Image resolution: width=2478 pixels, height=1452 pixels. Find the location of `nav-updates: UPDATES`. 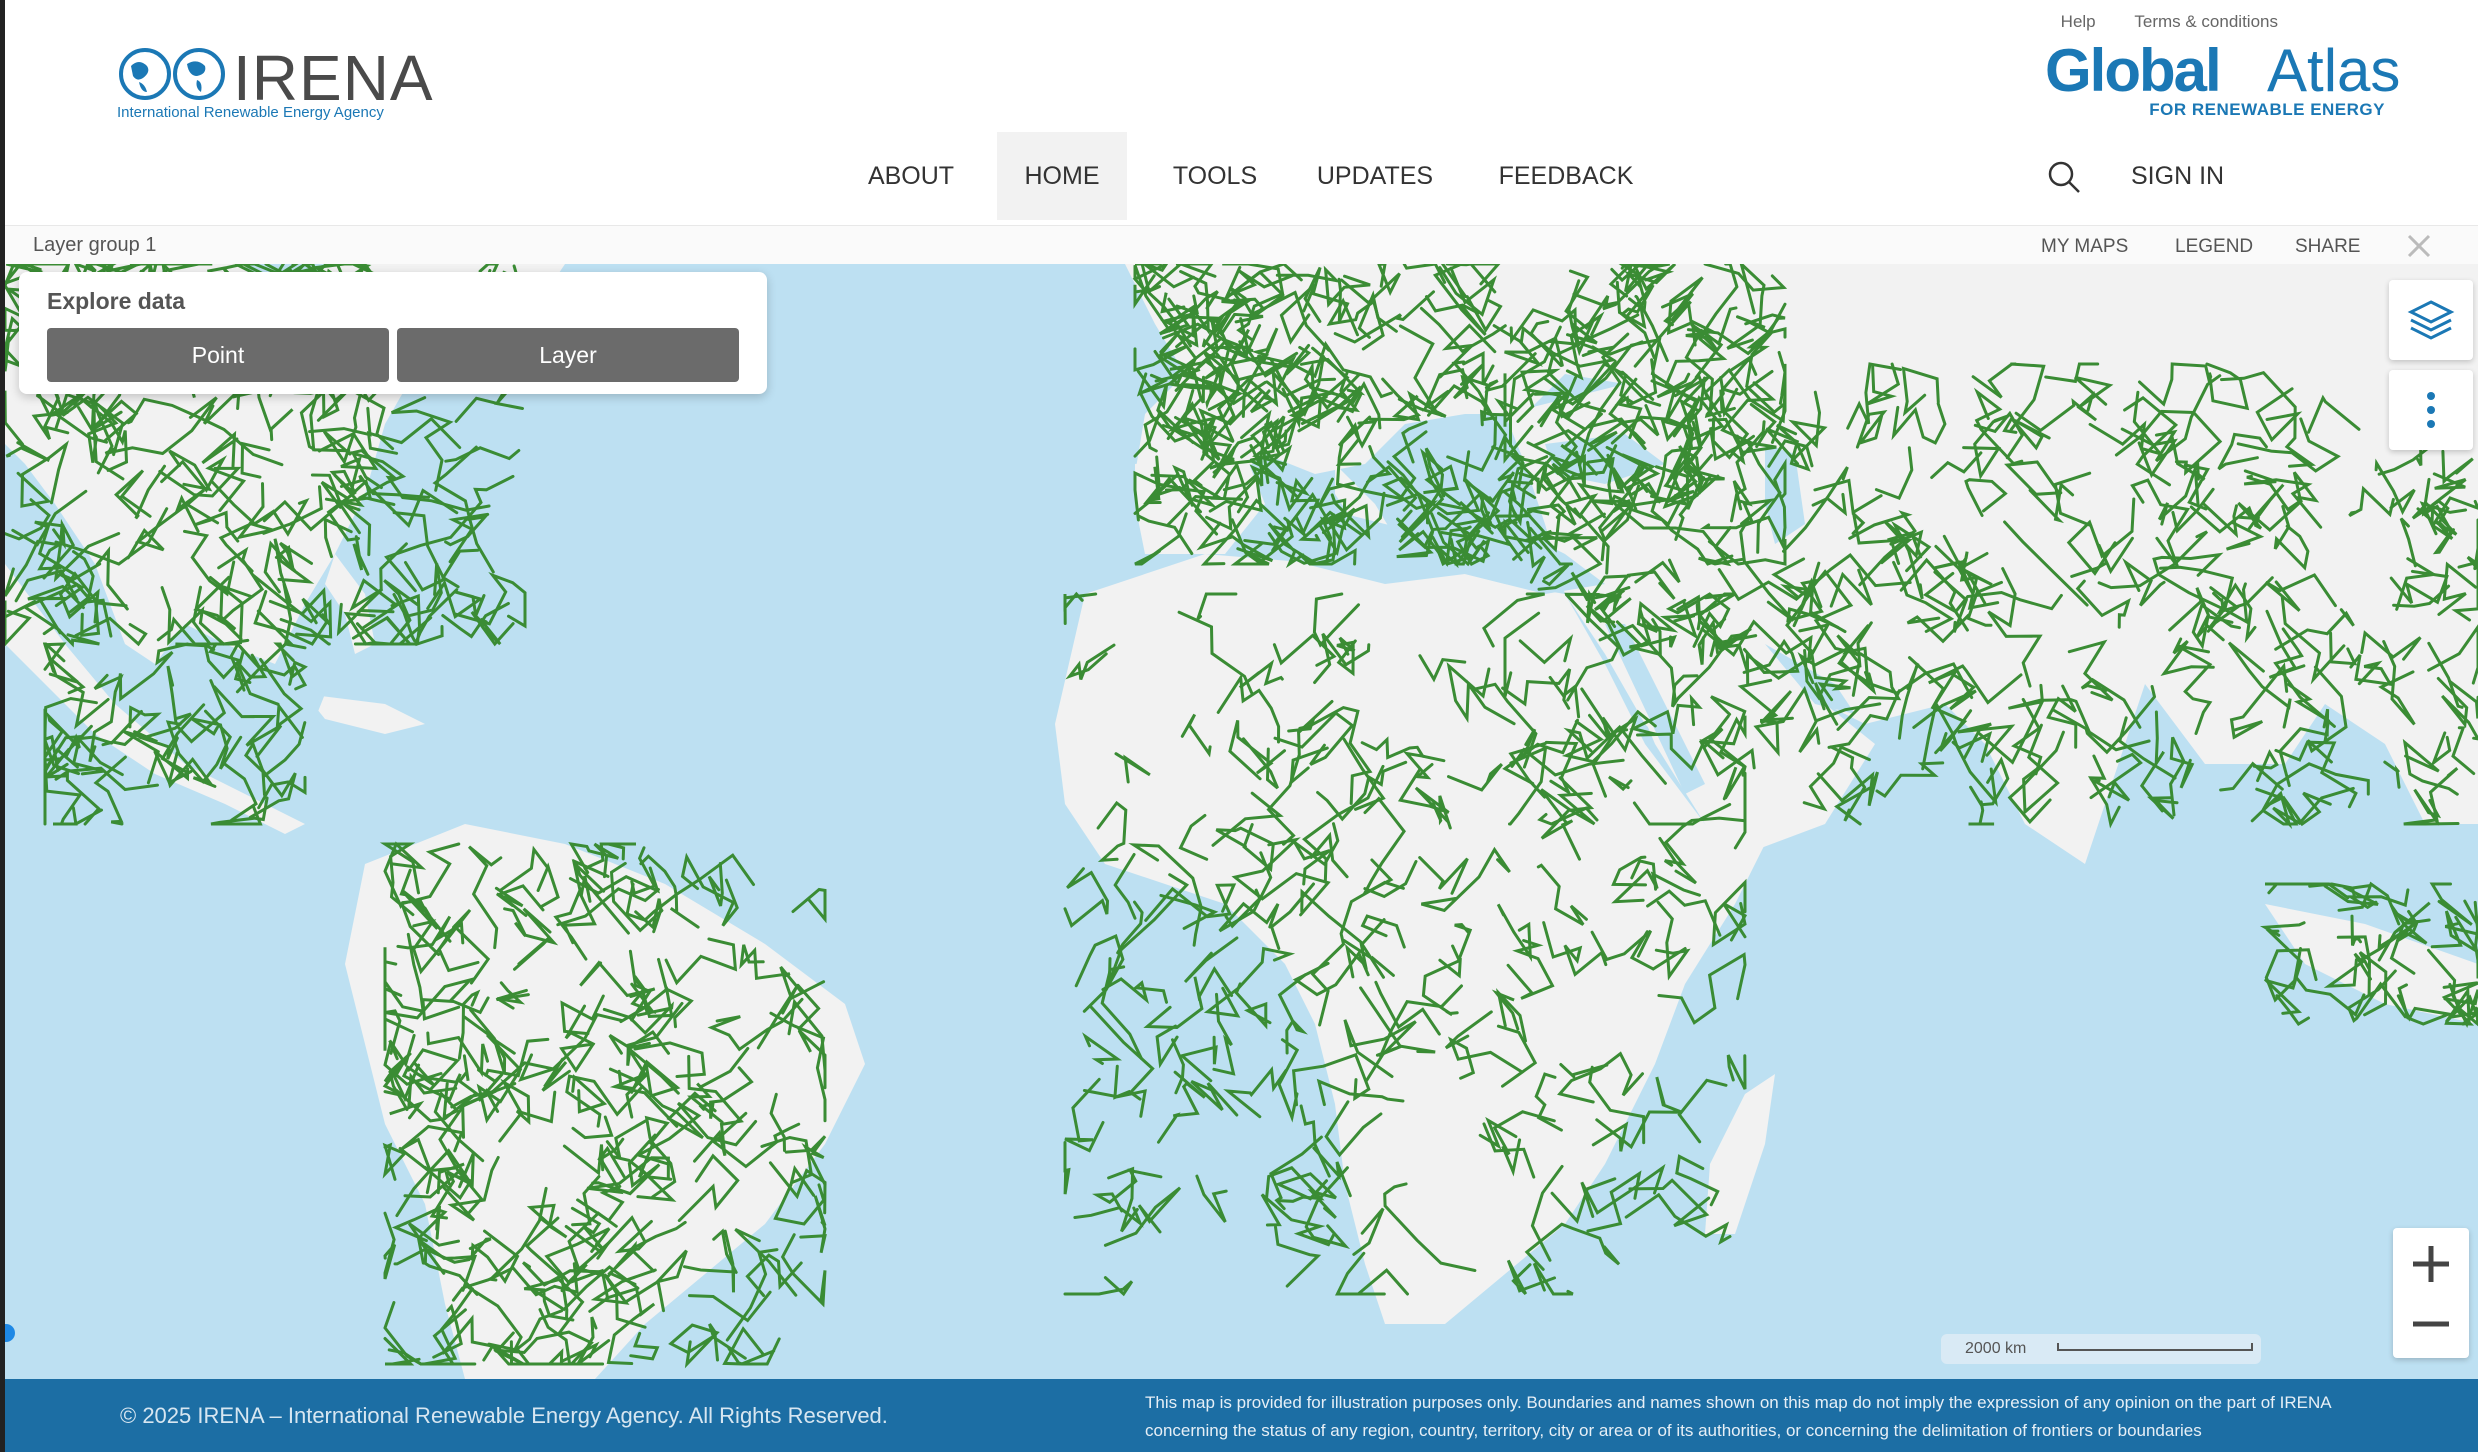

nav-updates: UPDATES is located at coordinates (1375, 176).